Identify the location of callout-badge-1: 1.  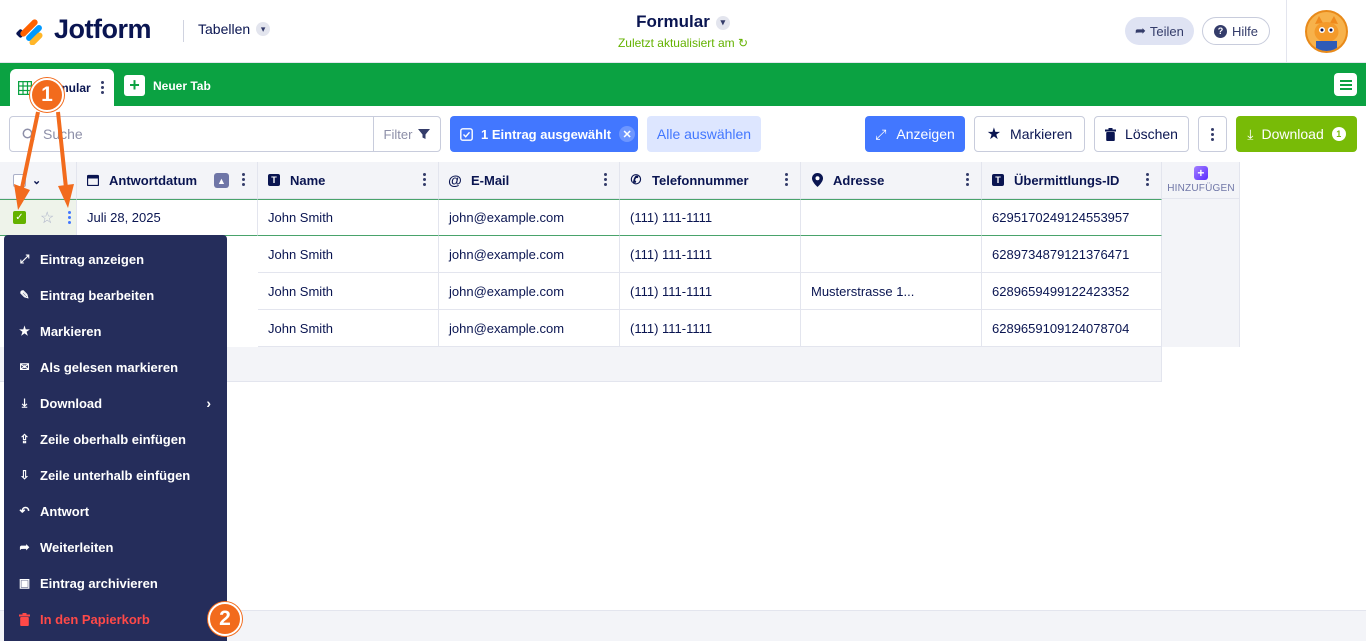
(47, 95).